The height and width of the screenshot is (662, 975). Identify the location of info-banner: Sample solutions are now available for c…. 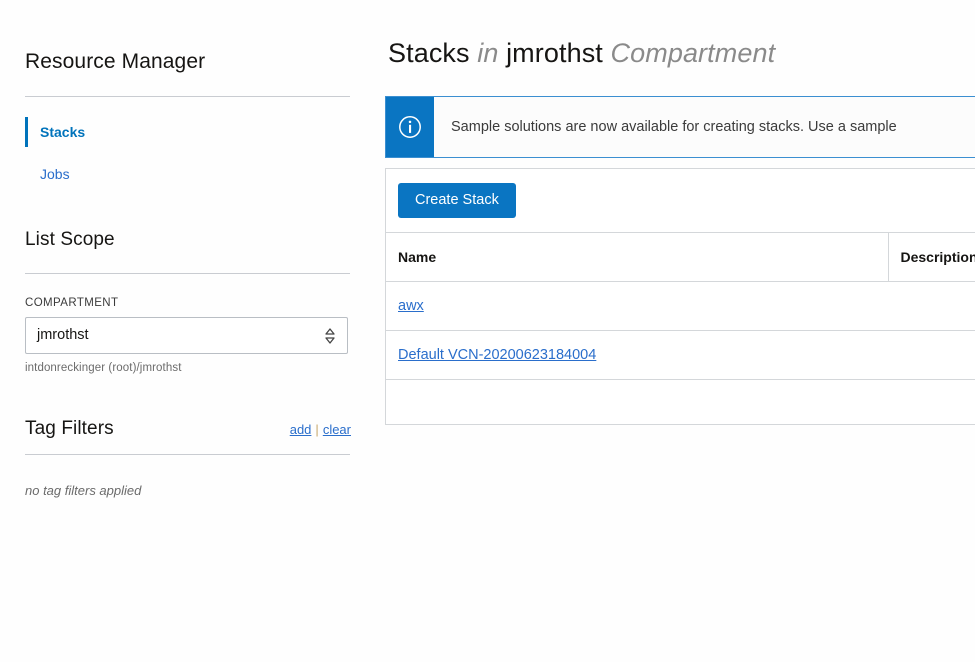
(680, 127).